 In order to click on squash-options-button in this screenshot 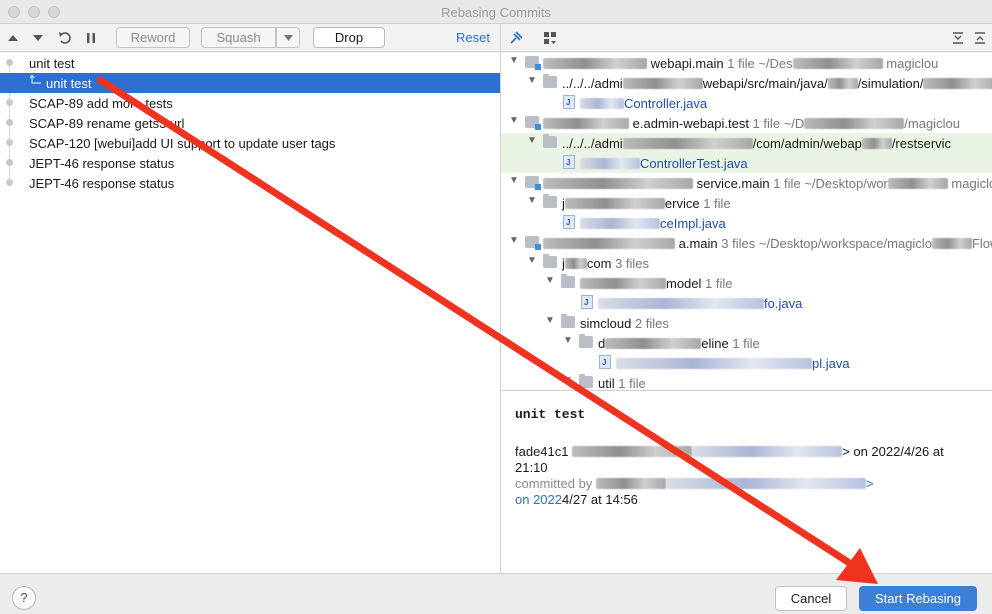, I will do `click(288, 37)`.